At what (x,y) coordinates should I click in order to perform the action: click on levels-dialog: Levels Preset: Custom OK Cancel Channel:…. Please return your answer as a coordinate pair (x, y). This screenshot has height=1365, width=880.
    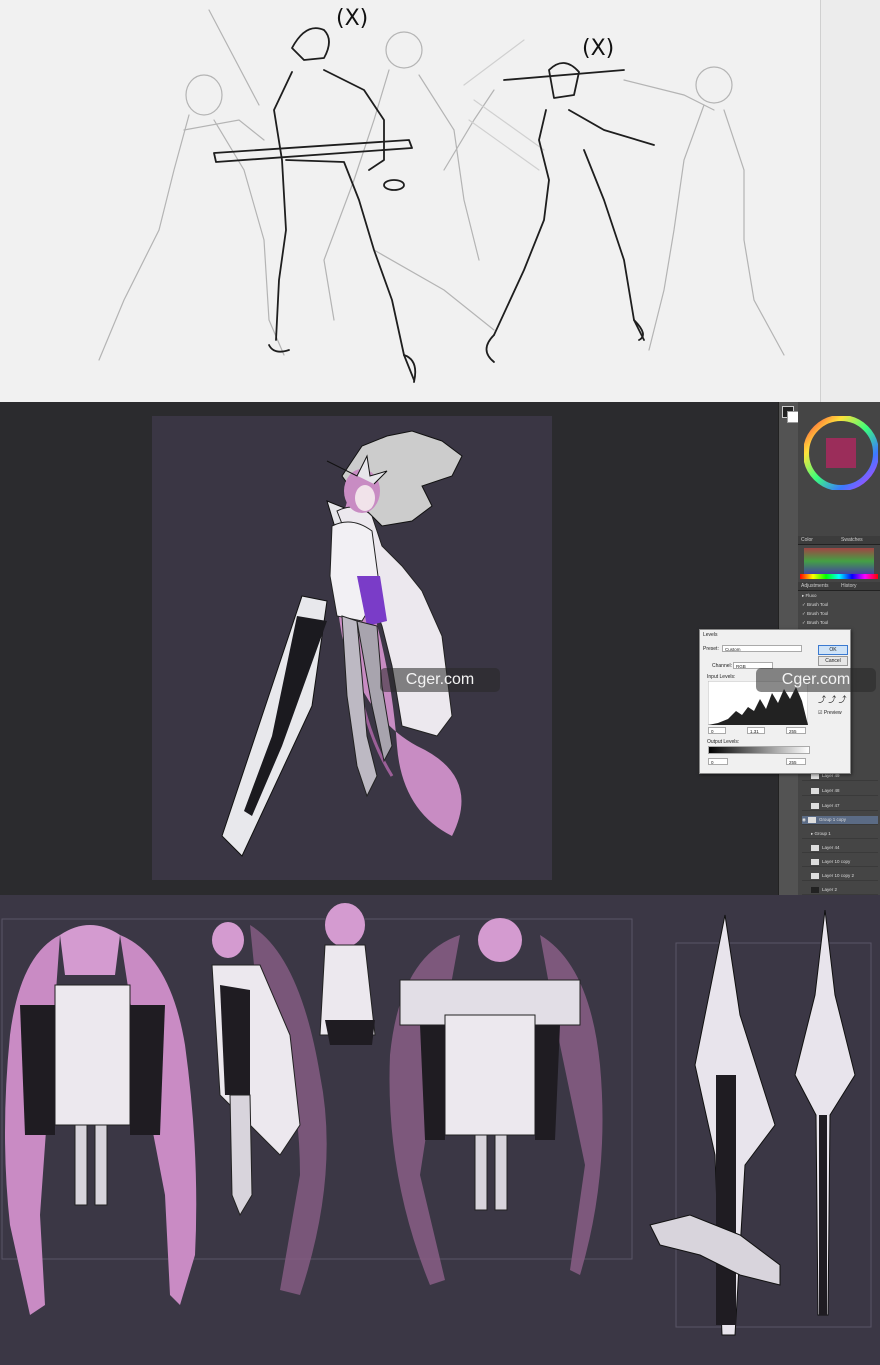
    Looking at the image, I should click on (775, 701).